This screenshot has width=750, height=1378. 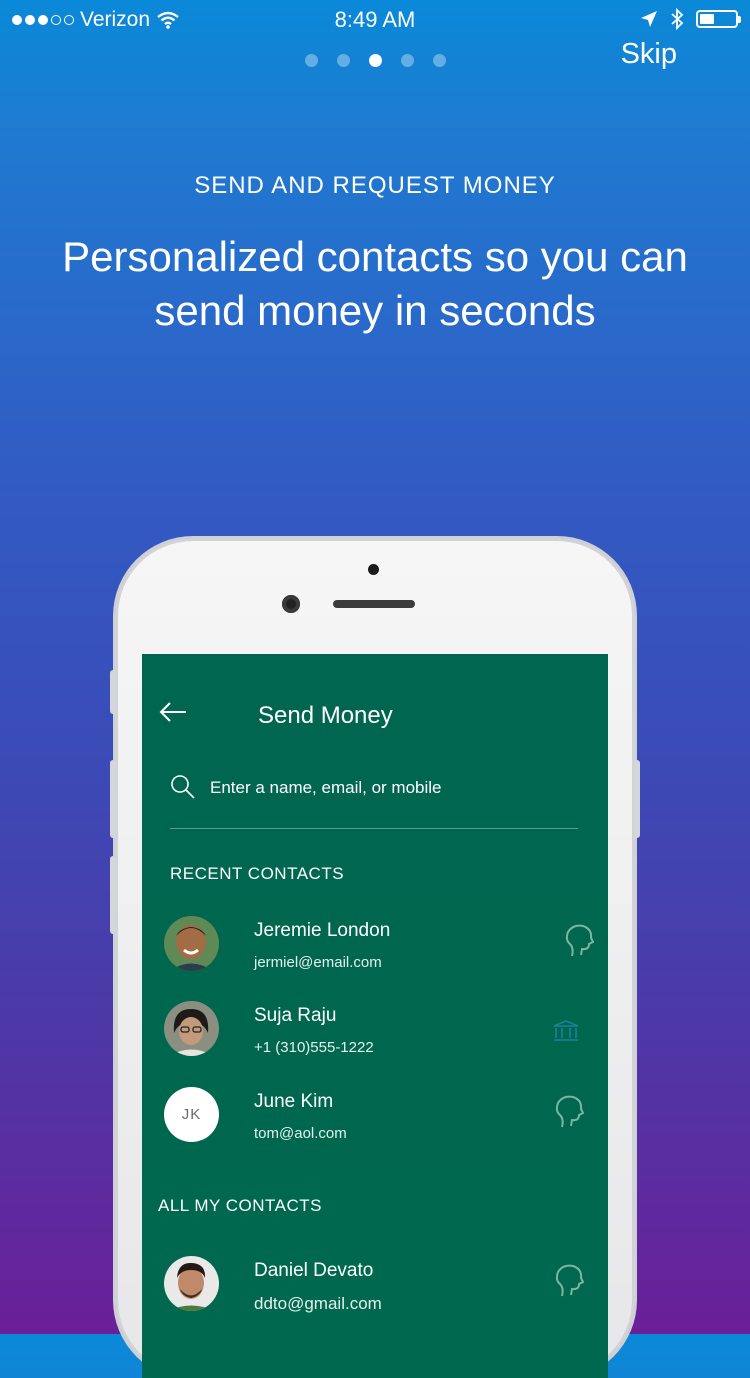 I want to click on screen-title: Send Money, so click(x=325, y=715).